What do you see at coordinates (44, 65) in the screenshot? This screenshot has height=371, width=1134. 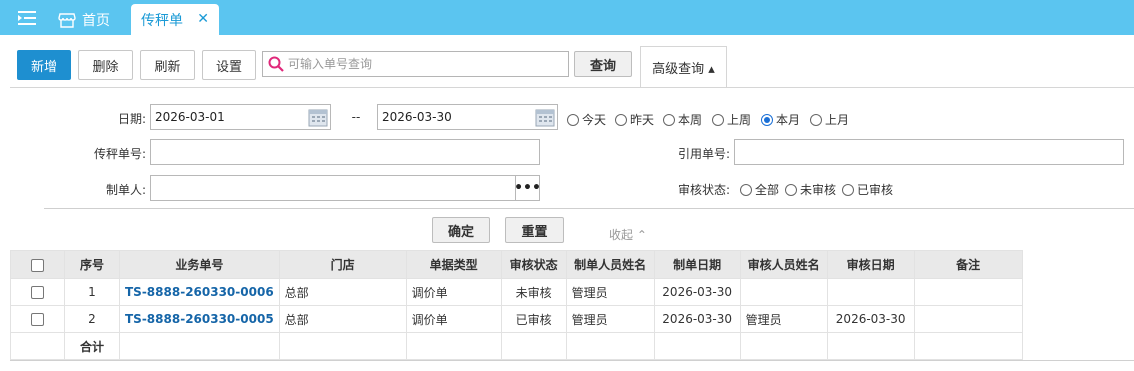 I see `add-button: 新增` at bounding box center [44, 65].